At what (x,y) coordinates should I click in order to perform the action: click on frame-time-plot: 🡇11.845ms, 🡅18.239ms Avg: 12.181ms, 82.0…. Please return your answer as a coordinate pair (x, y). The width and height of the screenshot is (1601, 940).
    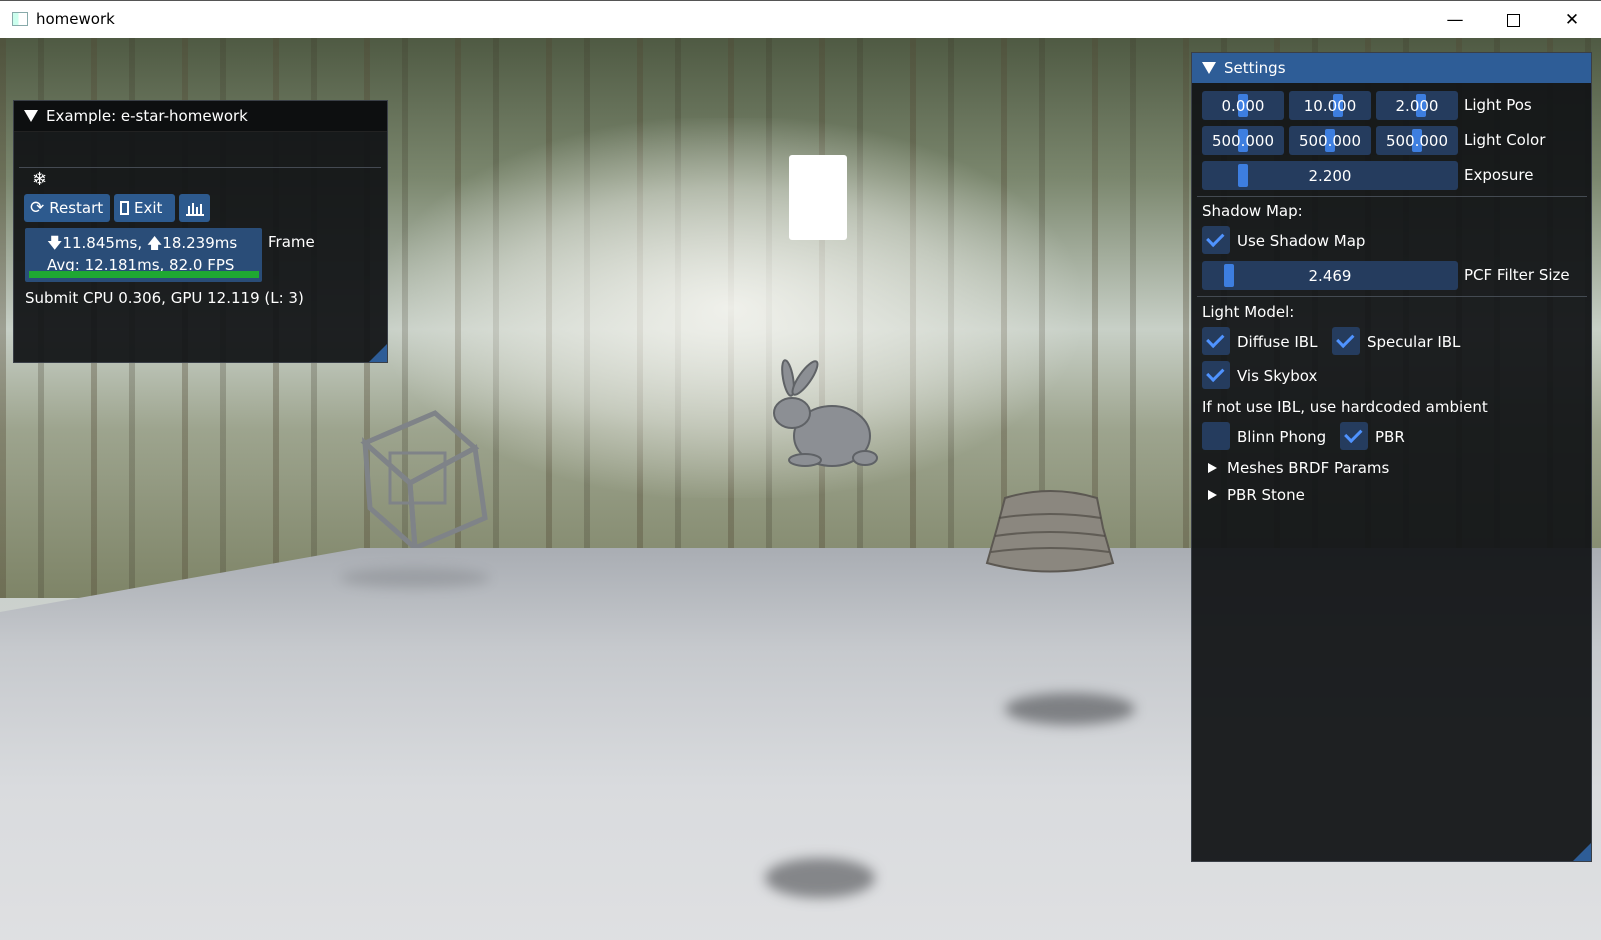
    Looking at the image, I should click on (143, 255).